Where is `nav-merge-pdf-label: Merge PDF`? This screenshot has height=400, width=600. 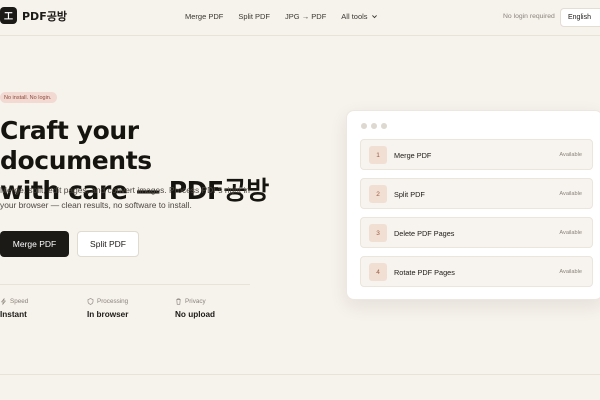 nav-merge-pdf-label: Merge PDF is located at coordinates (204, 16).